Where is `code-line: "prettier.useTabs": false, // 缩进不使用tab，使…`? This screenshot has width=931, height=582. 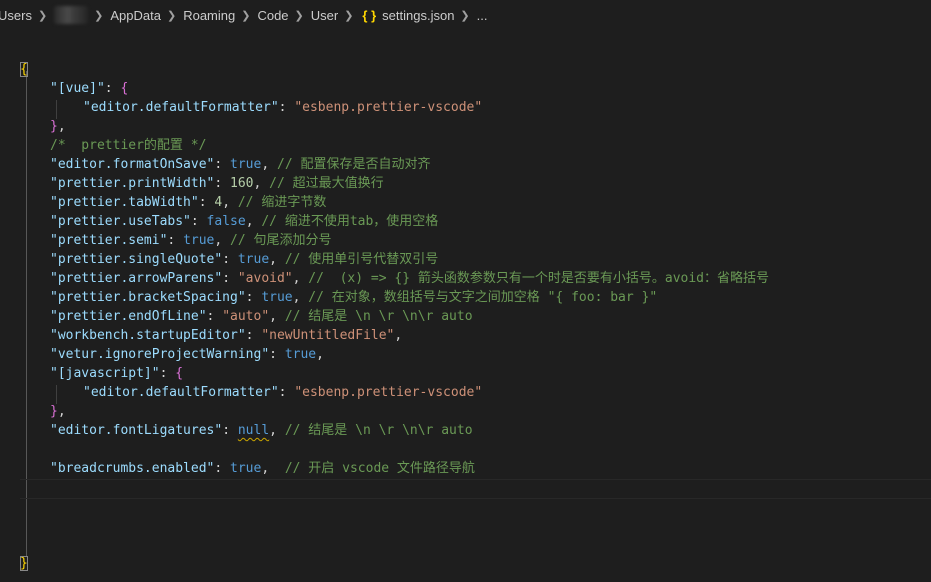
code-line: "prettier.useTabs": false, // 缩进不使用tab，使… is located at coordinates (244, 221).